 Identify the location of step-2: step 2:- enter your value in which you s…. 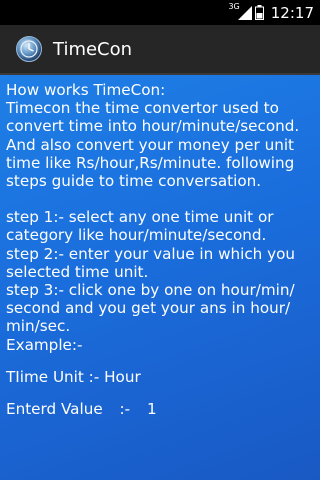
(151, 262).